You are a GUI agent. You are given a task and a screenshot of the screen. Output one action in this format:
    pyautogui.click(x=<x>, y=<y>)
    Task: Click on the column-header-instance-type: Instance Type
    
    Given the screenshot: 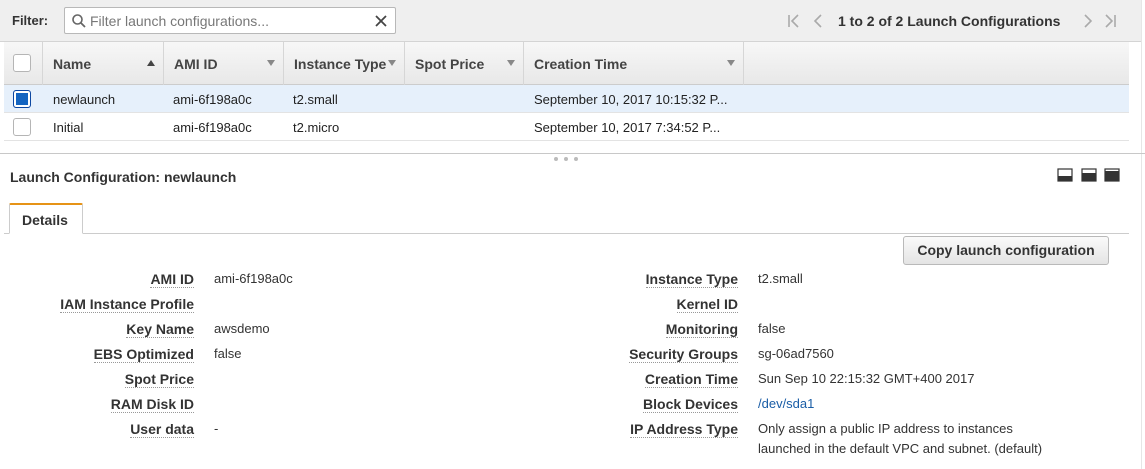 What is the action you would take?
    pyautogui.click(x=344, y=63)
    